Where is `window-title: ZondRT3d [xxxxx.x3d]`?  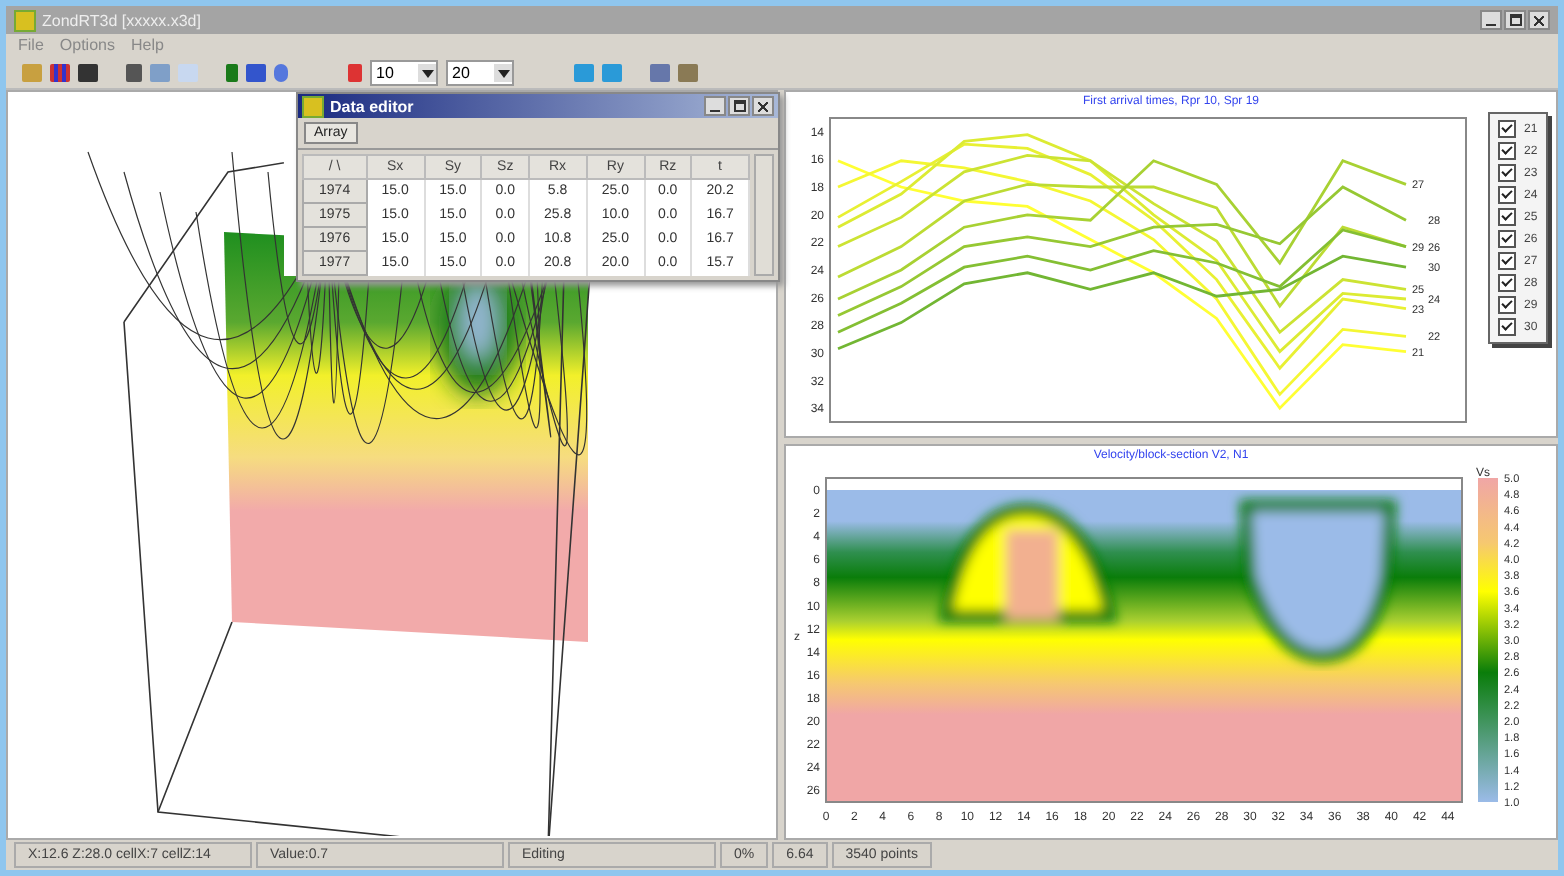
window-title: ZondRT3d [xxxxx.x3d] is located at coordinates (122, 20).